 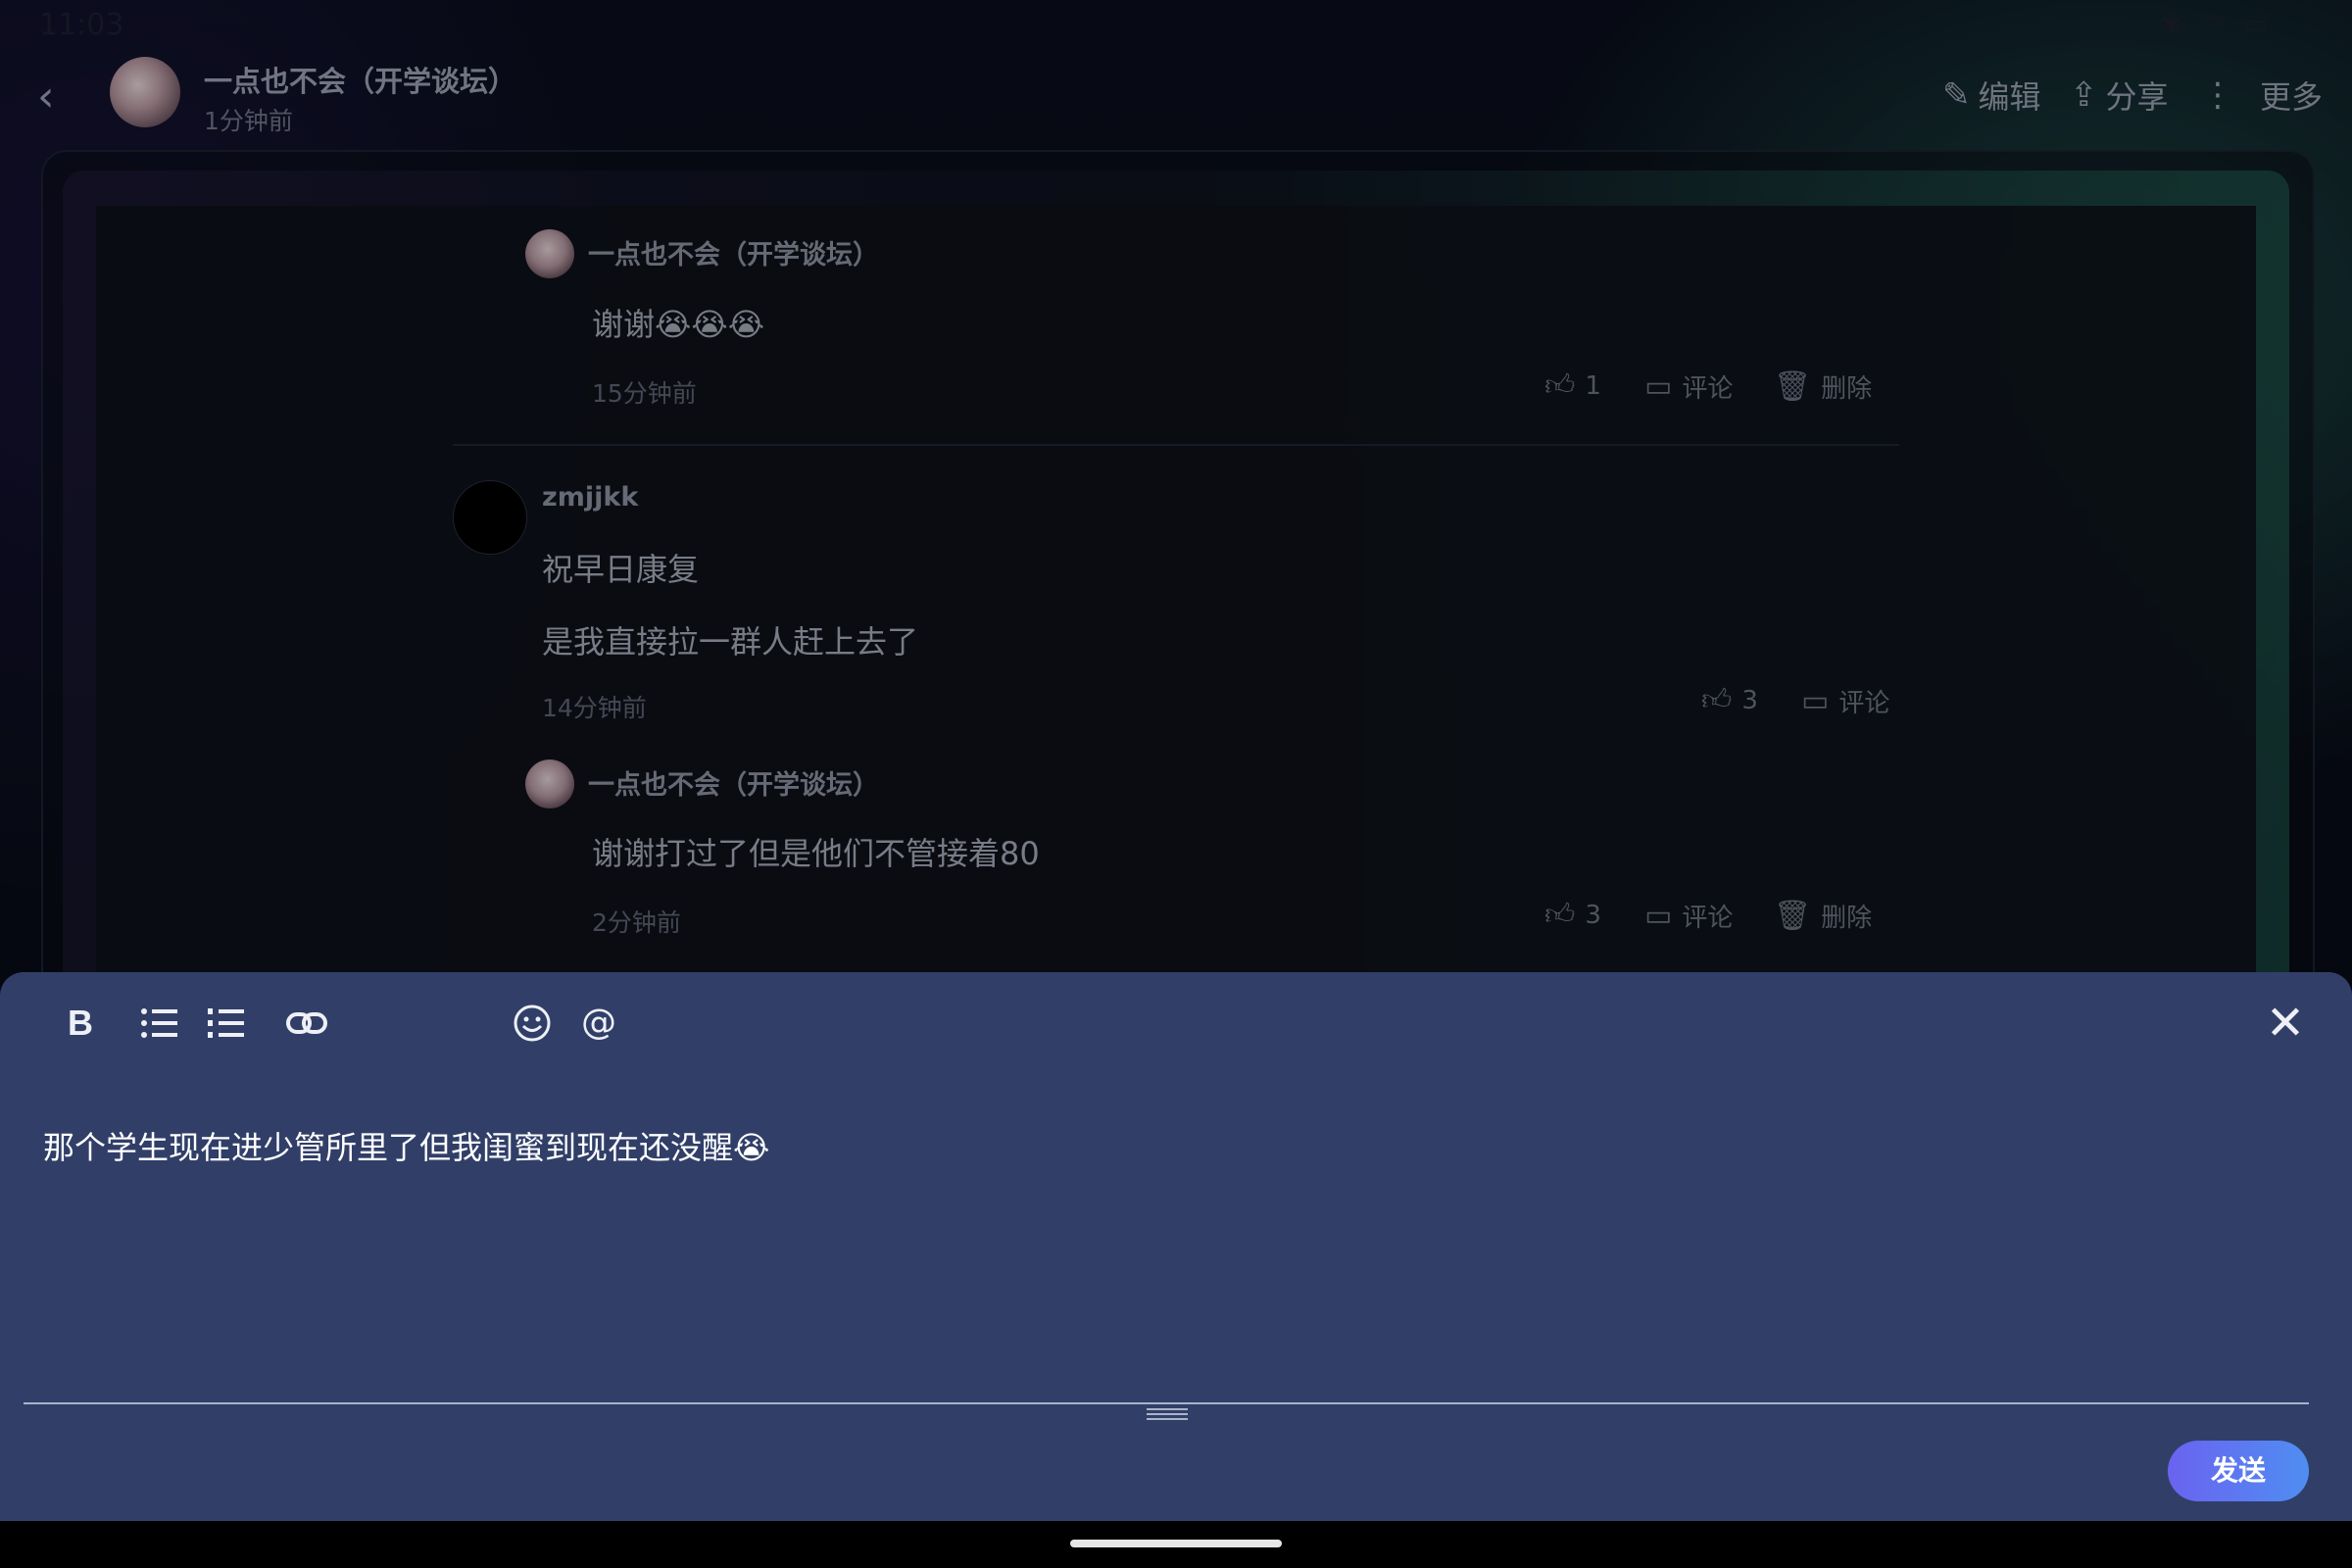 What do you see at coordinates (1176, 1543) in the screenshot?
I see `home-indicator` at bounding box center [1176, 1543].